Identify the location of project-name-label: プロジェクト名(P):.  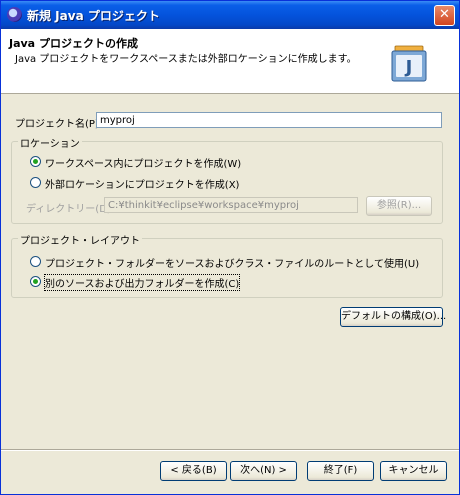
(59, 124).